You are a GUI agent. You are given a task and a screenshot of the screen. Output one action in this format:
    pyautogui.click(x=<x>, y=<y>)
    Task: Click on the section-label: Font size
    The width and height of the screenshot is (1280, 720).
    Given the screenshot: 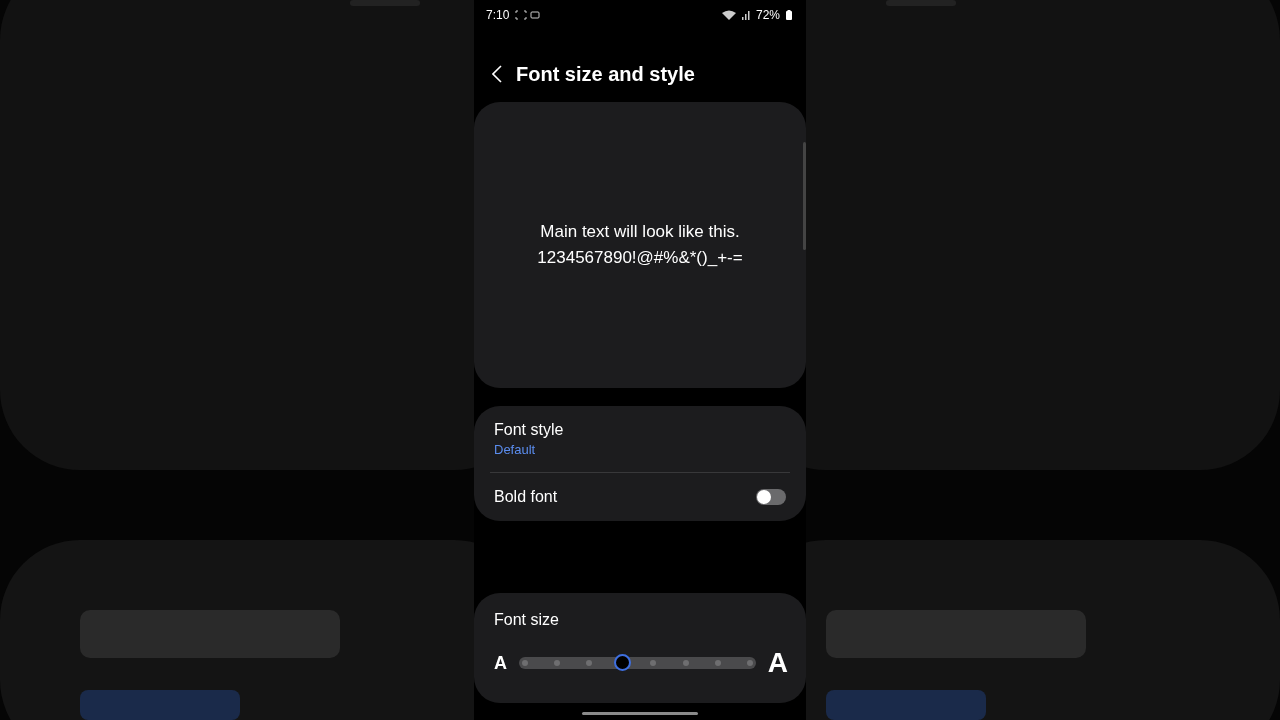 What is the action you would take?
    pyautogui.click(x=526, y=619)
    